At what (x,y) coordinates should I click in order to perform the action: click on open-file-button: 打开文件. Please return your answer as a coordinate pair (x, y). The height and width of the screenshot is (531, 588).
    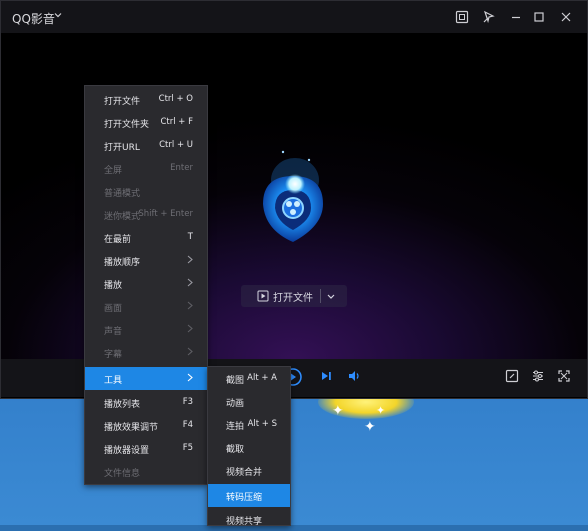
    Looking at the image, I should click on (294, 296).